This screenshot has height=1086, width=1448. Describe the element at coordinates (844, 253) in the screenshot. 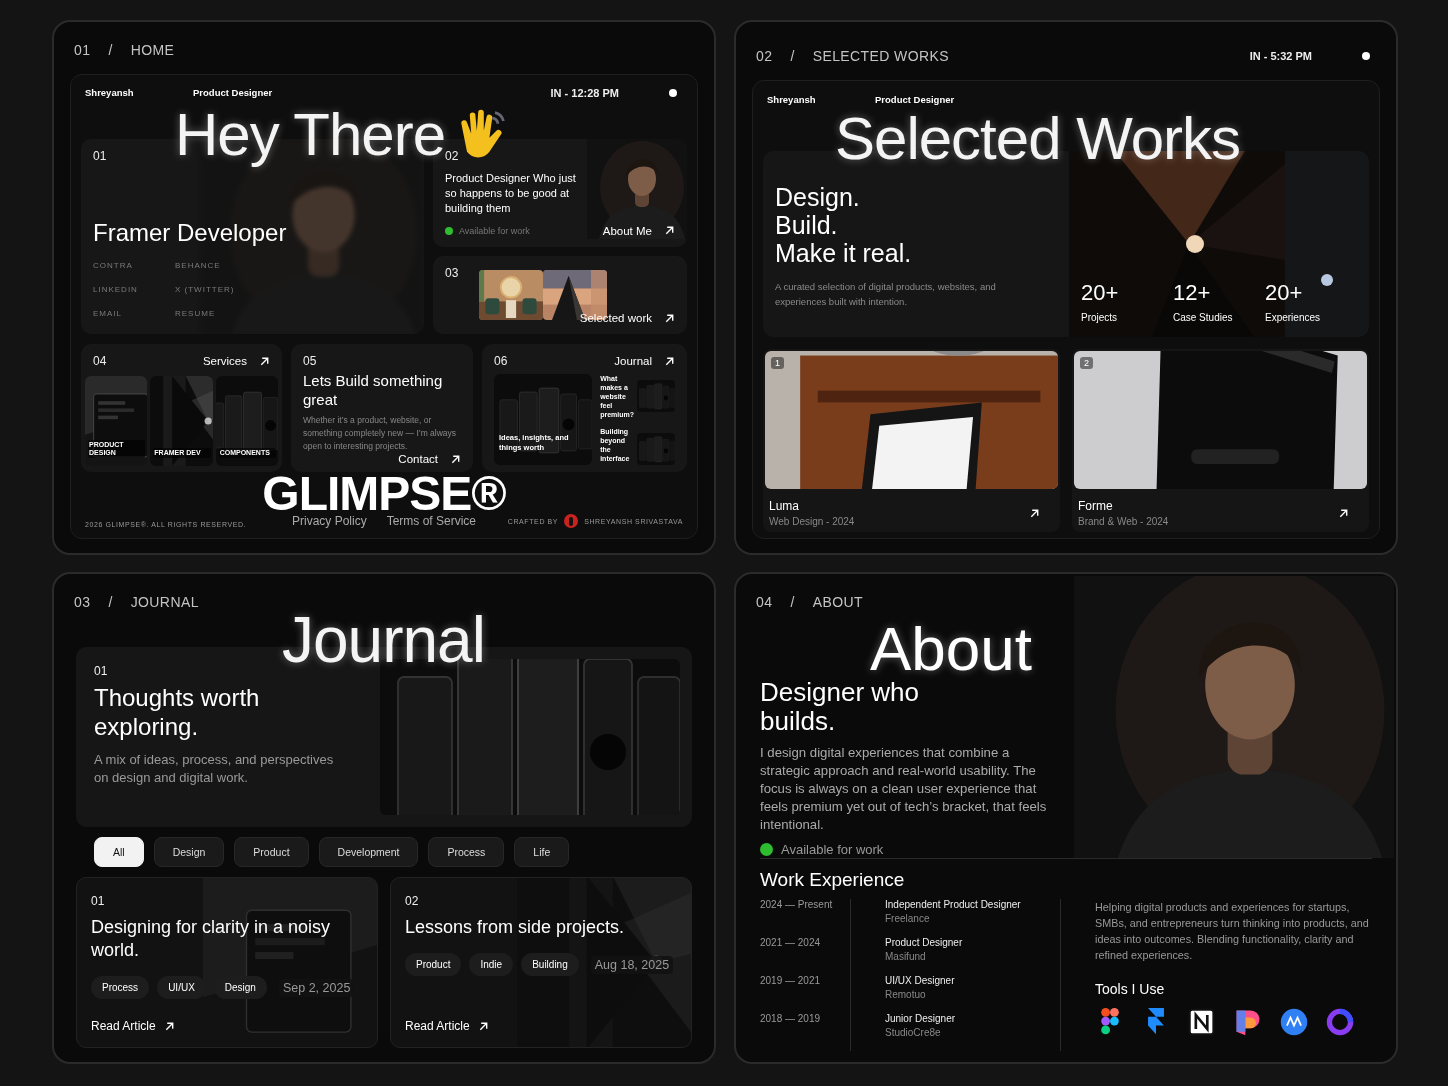

I see `hero-title: Make it real.` at that location.